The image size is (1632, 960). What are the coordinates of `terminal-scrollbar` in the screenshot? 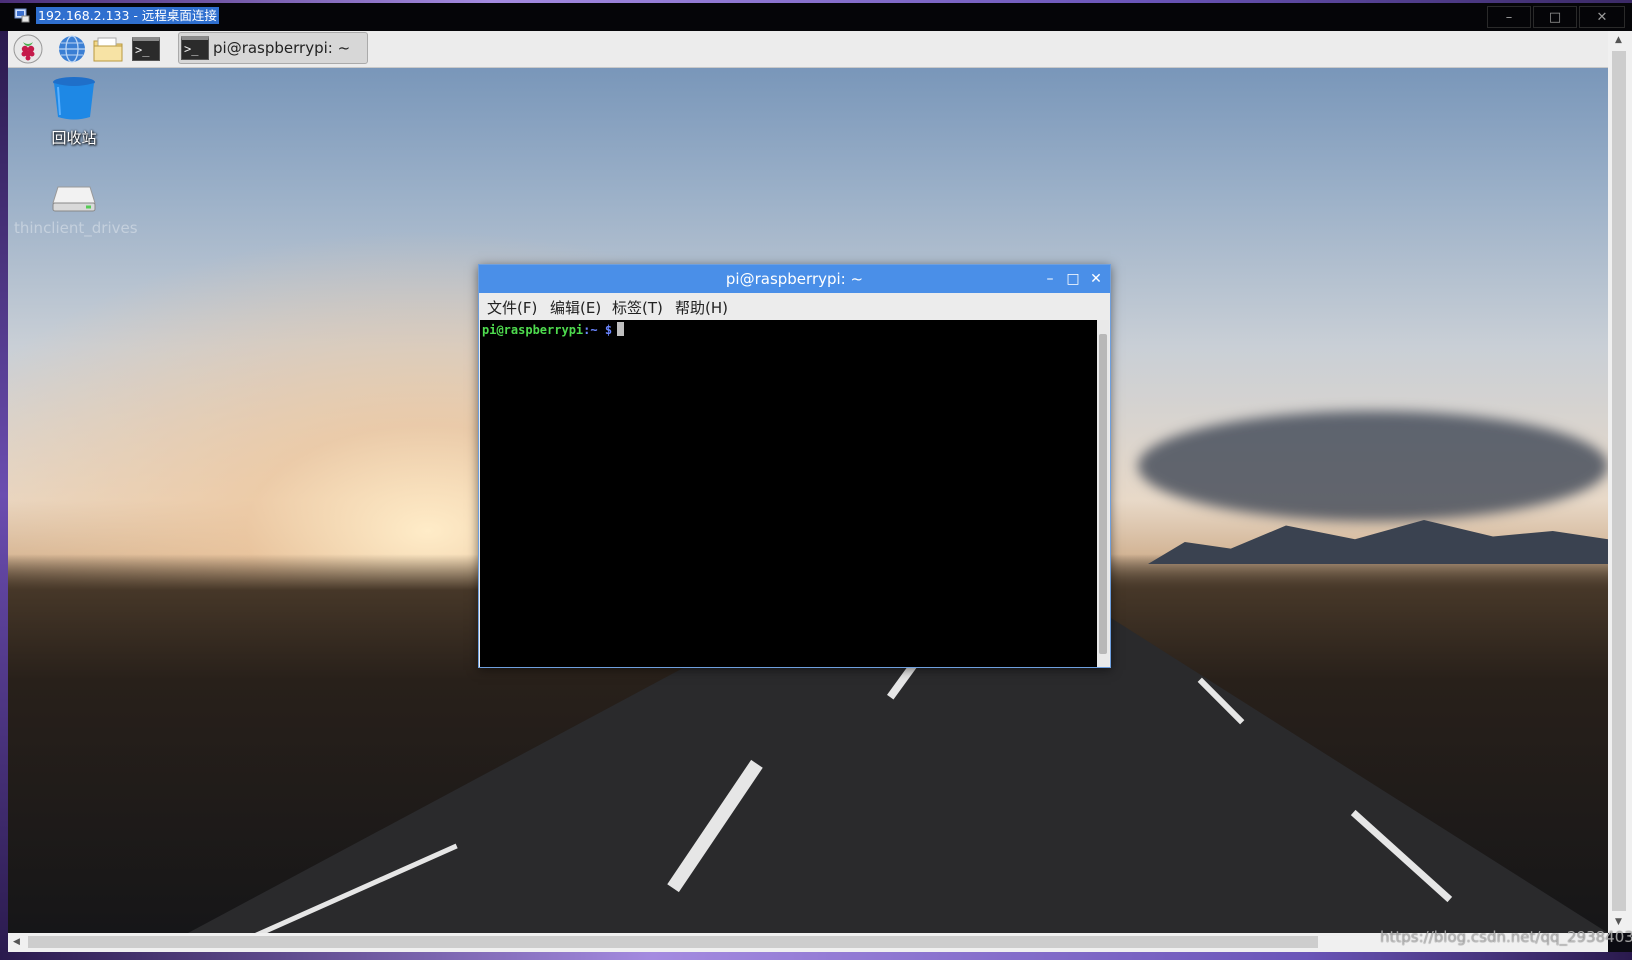 It's located at (1103, 493).